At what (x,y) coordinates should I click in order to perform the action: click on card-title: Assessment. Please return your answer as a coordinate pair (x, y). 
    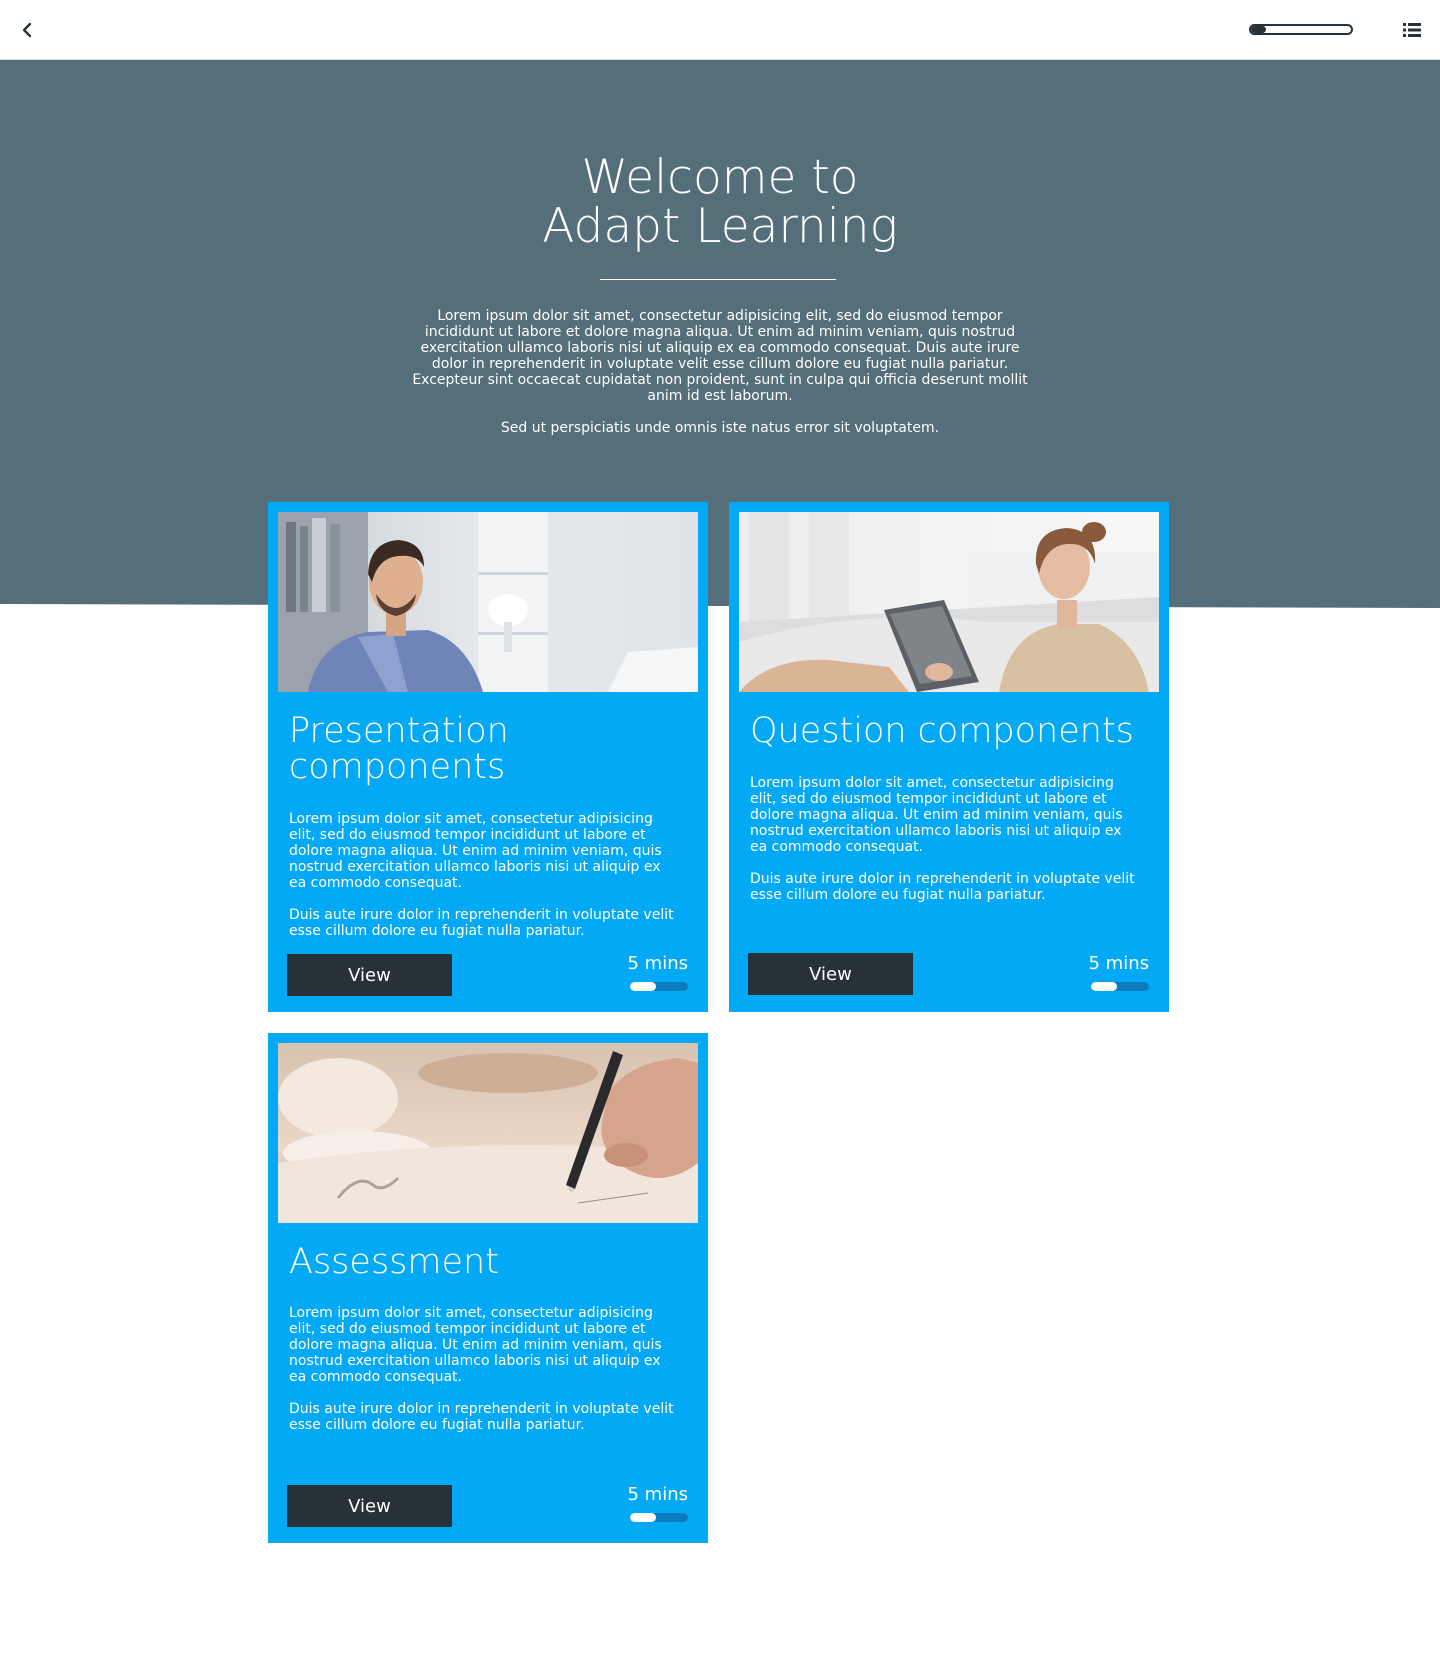
    Looking at the image, I should click on (394, 1262).